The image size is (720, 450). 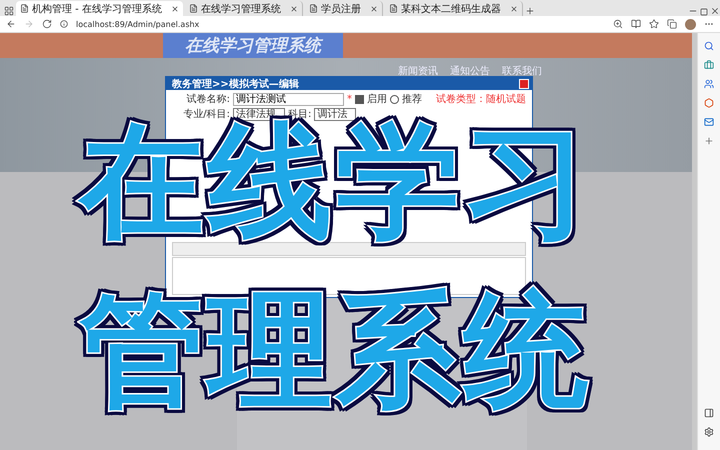 I want to click on field-label: 试卷名称:, so click(x=208, y=99).